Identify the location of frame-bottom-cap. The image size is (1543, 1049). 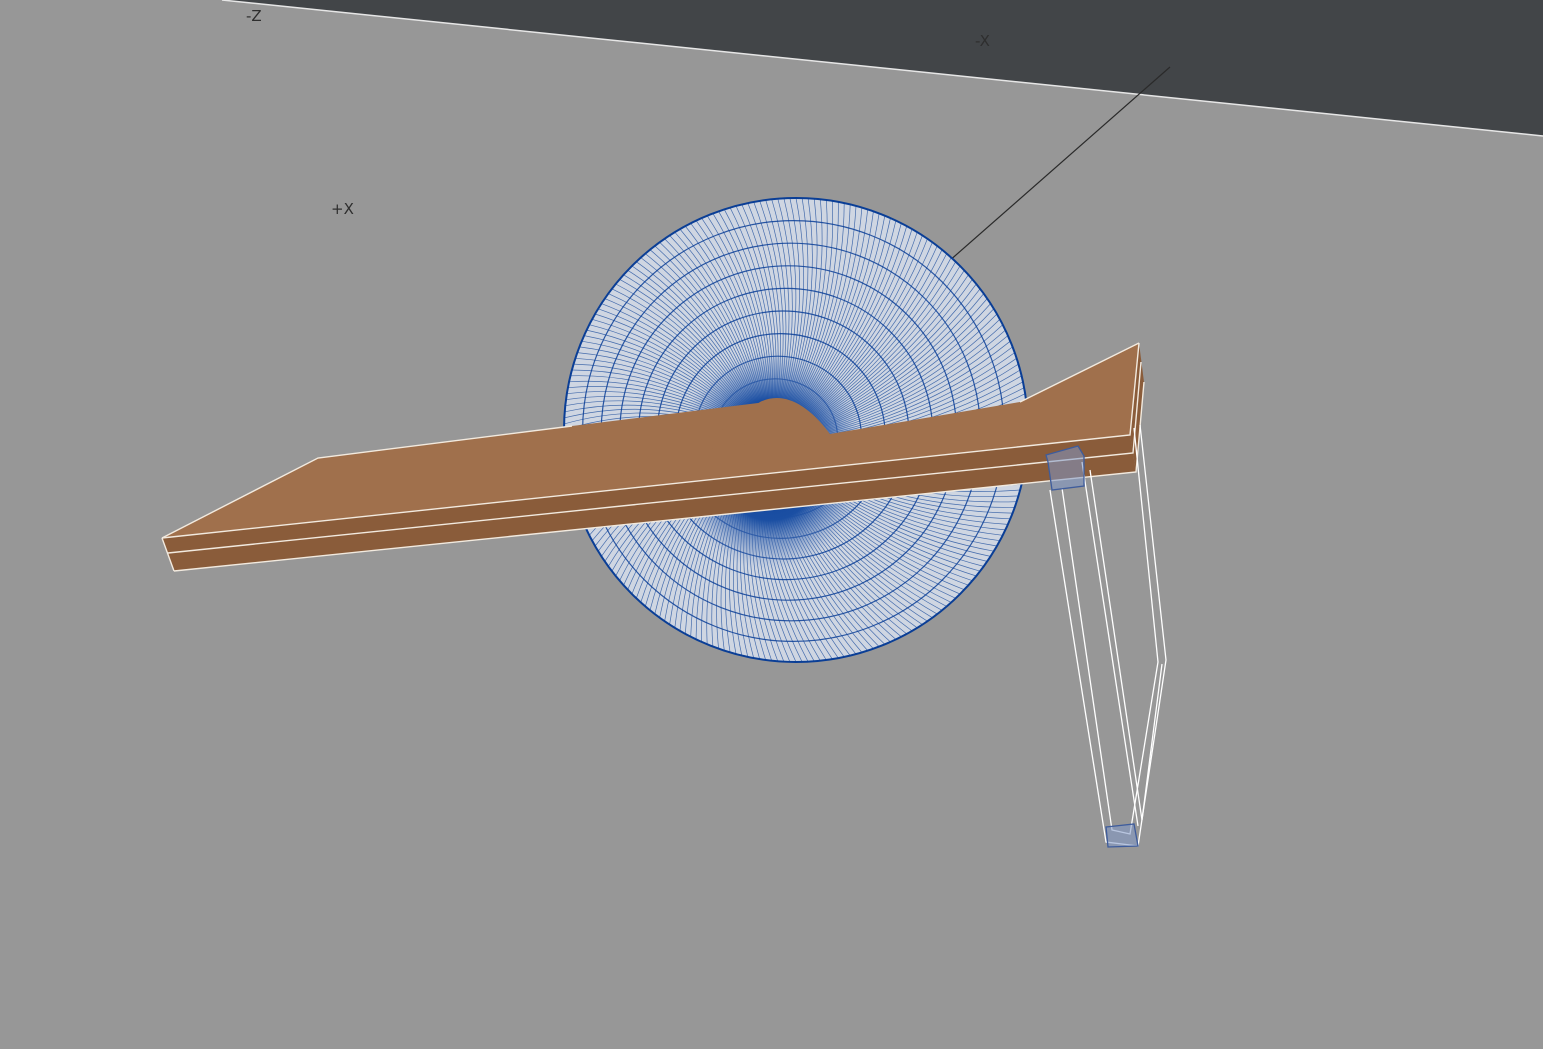
(1122, 835).